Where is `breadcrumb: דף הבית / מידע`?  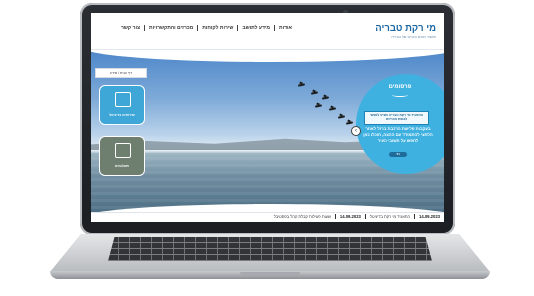
breadcrumb: דף הבית / מידע is located at coordinates (121, 73).